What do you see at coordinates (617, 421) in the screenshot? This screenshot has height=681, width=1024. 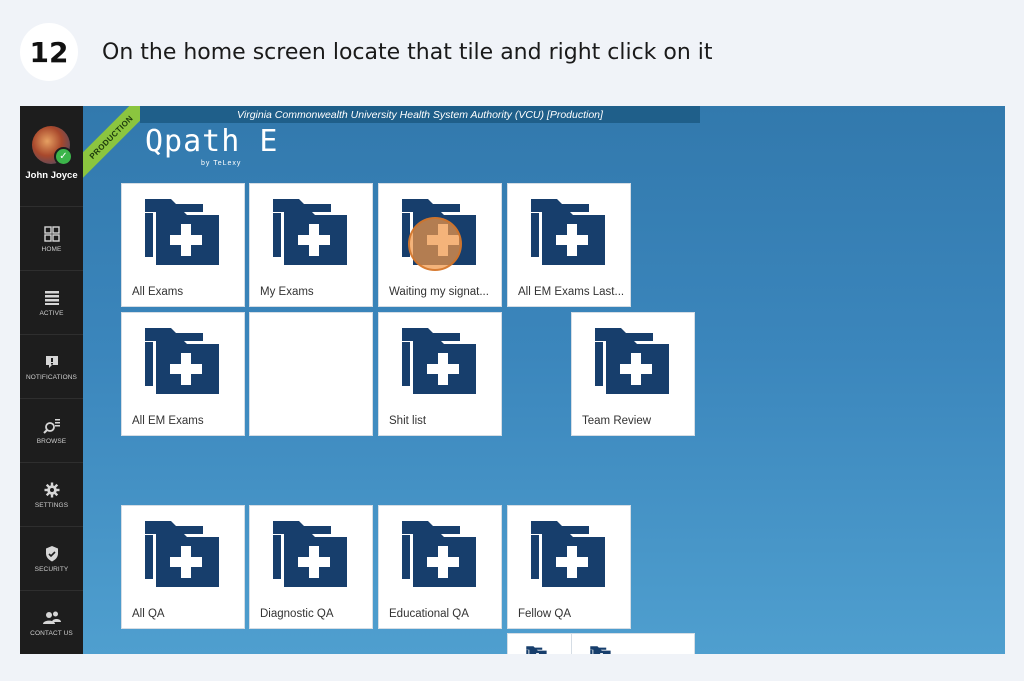 I see `tile-label: Team Review` at bounding box center [617, 421].